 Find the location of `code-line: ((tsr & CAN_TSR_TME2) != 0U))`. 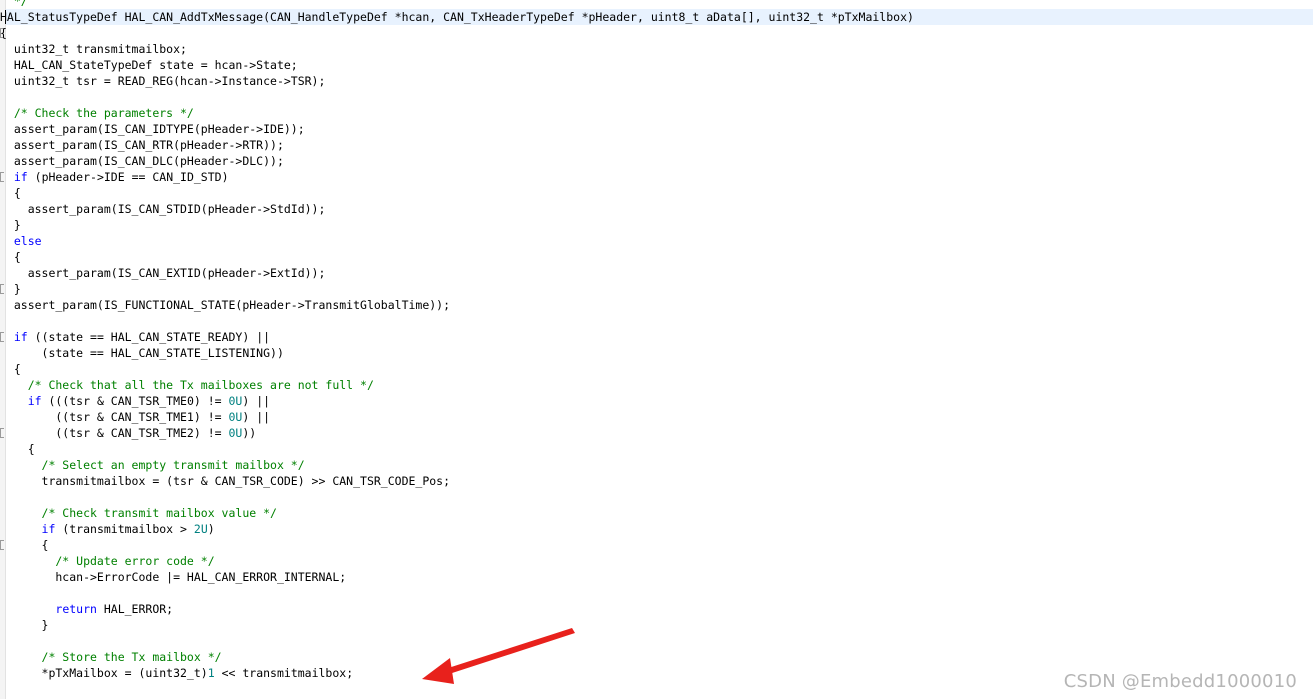

code-line: ((tsr & CAN_TSR_TME2) != 0U)) is located at coordinates (457, 433).